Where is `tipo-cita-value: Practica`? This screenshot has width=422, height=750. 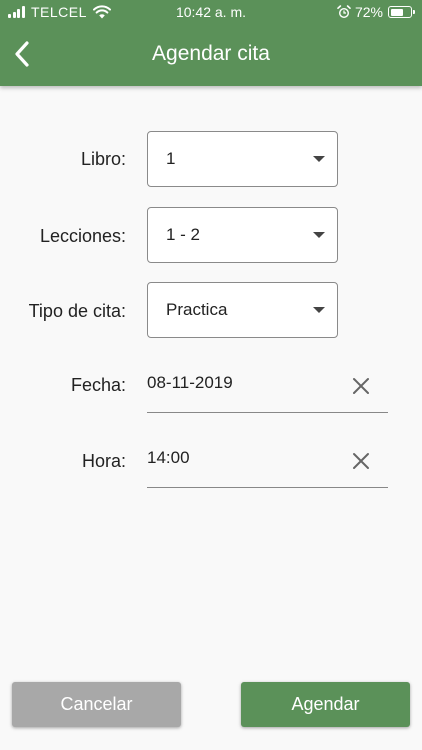
tipo-cita-value: Practica is located at coordinates (197, 309).